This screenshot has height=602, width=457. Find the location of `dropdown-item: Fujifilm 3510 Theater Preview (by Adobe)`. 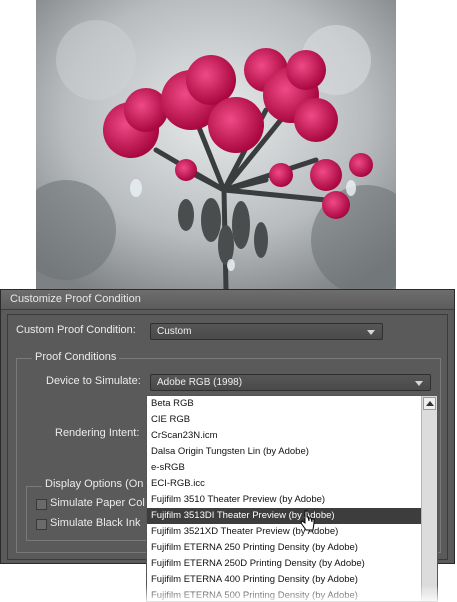

dropdown-item: Fujifilm 3510 Theater Preview (by Adobe) is located at coordinates (284, 500).